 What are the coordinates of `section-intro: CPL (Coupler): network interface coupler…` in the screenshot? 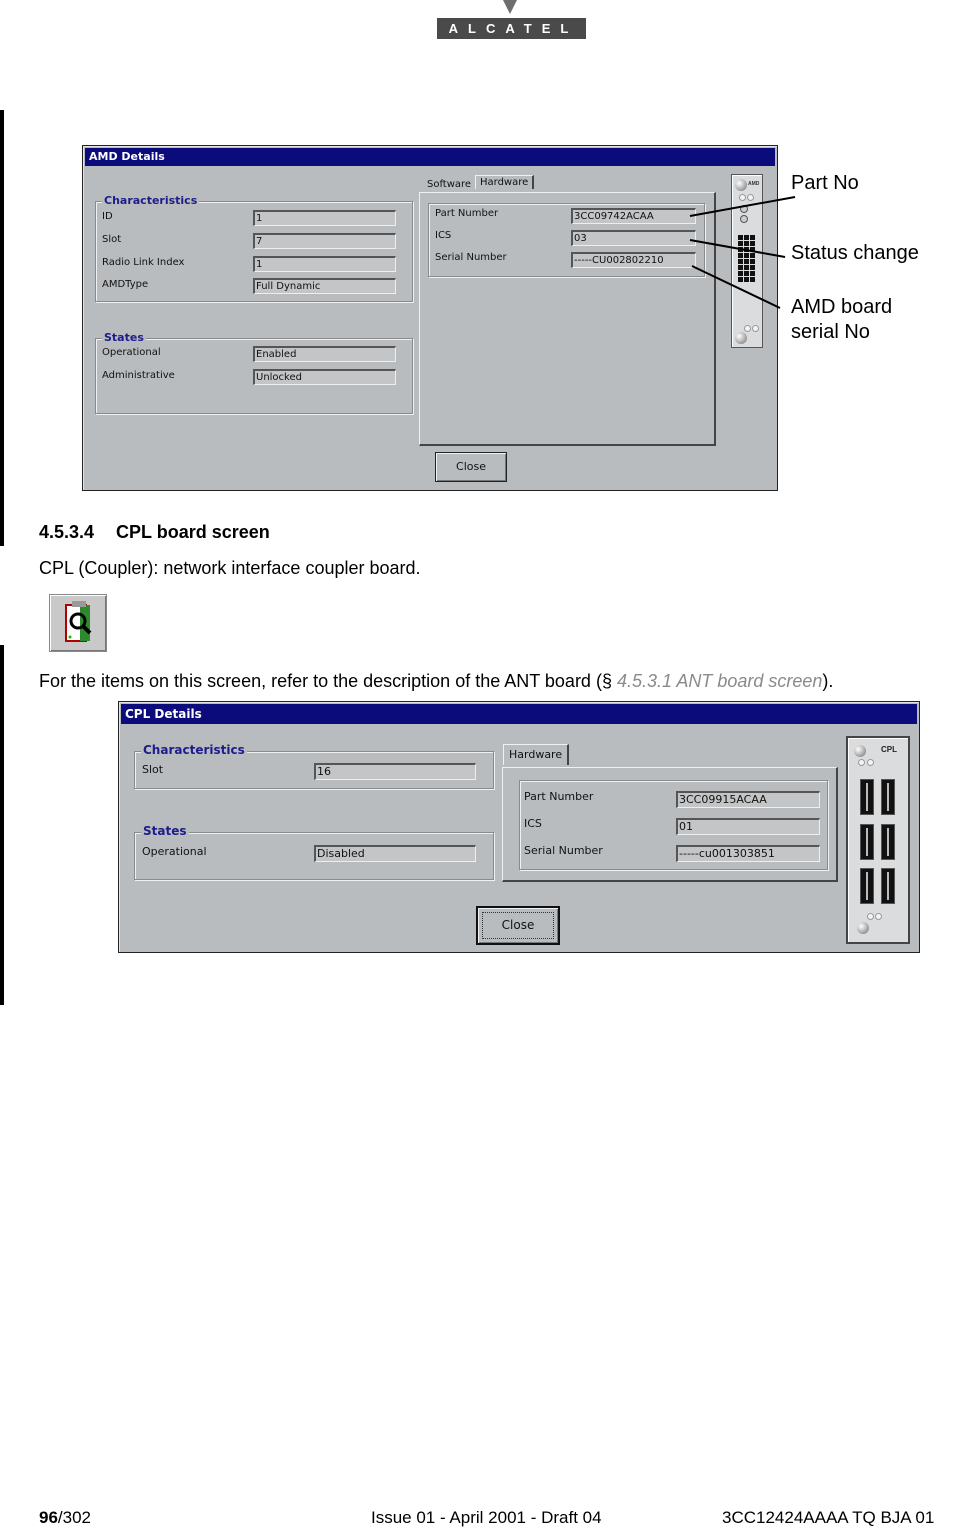 It's located at (230, 568).